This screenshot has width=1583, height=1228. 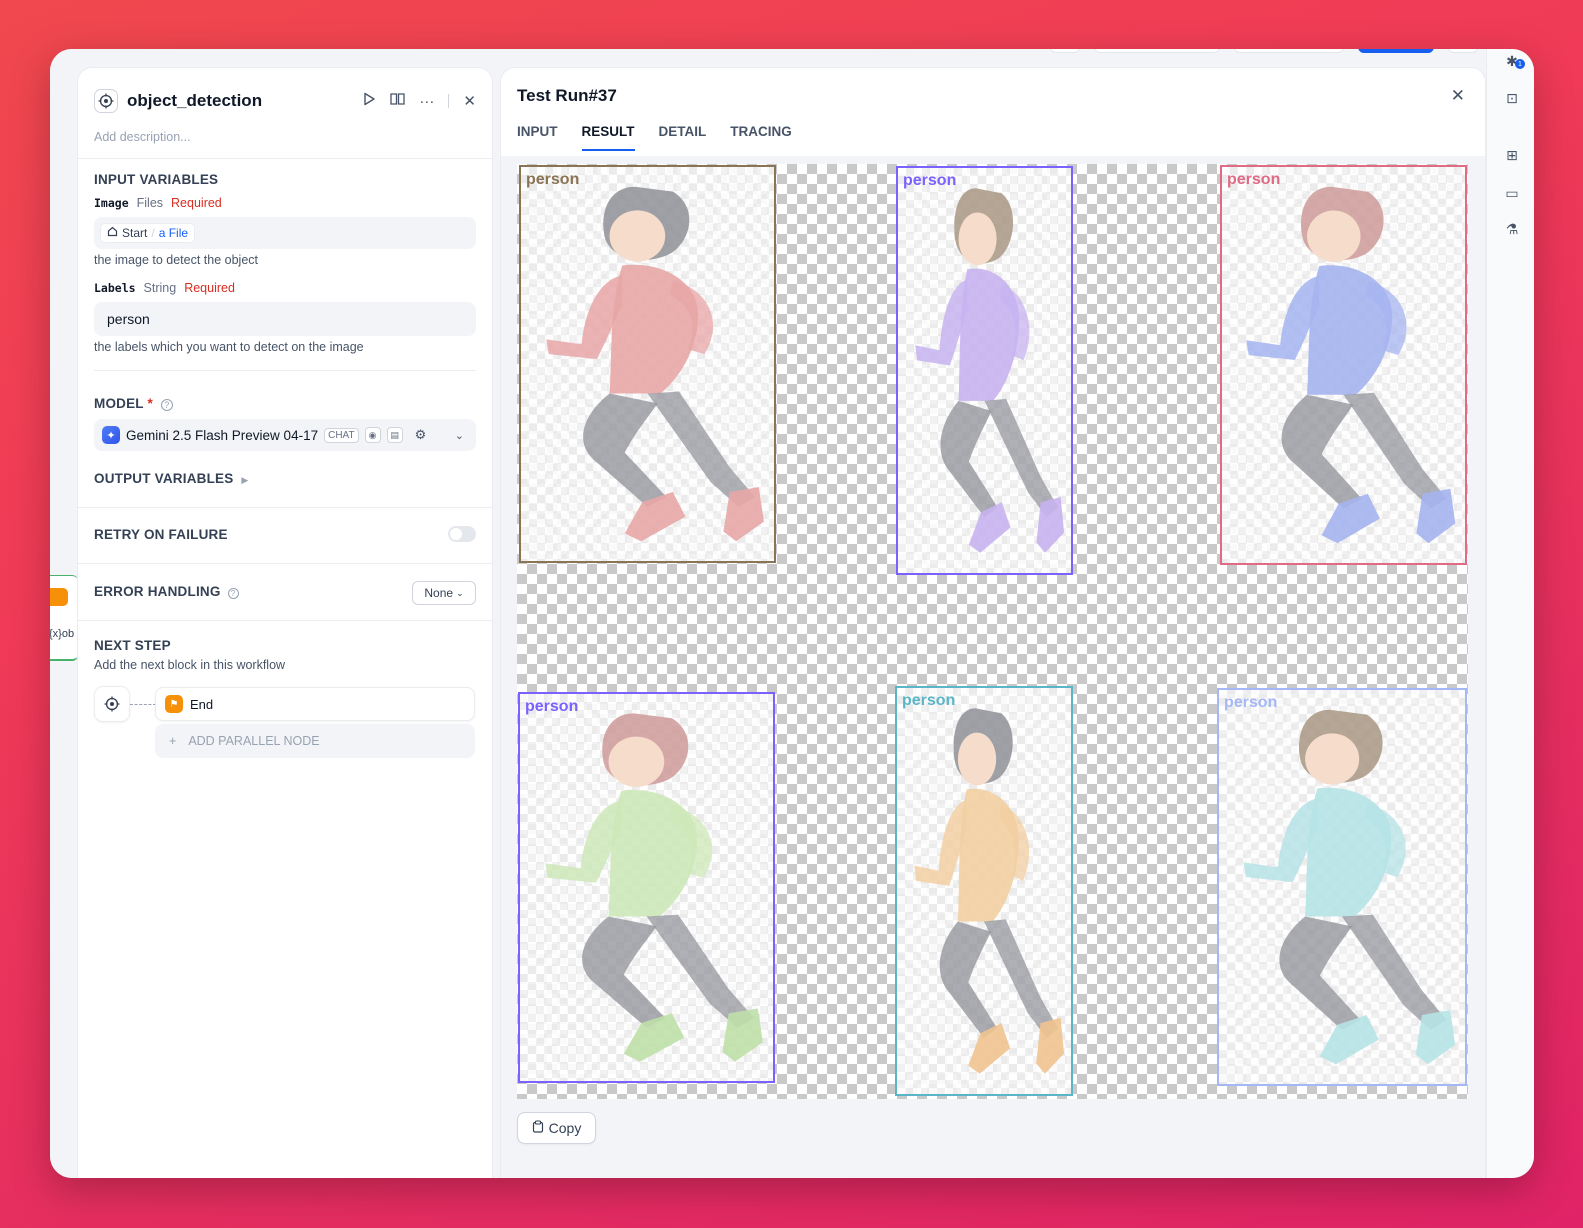 What do you see at coordinates (341, 435) in the screenshot?
I see `model-mode-tag: CHAT` at bounding box center [341, 435].